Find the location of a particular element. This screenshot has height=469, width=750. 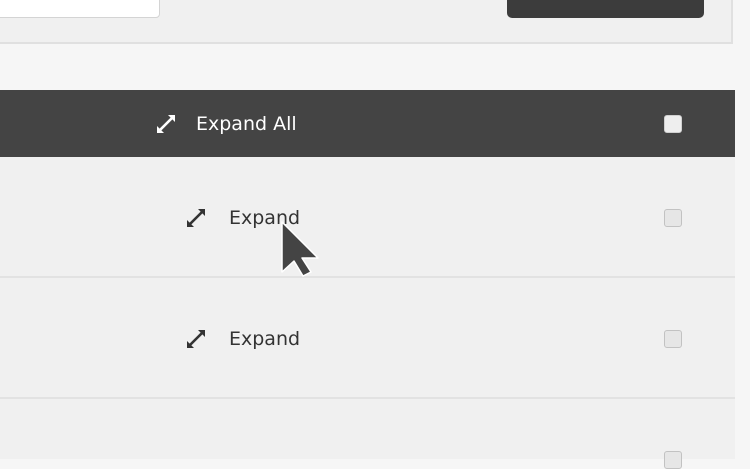

filter-input is located at coordinates (80, 9).